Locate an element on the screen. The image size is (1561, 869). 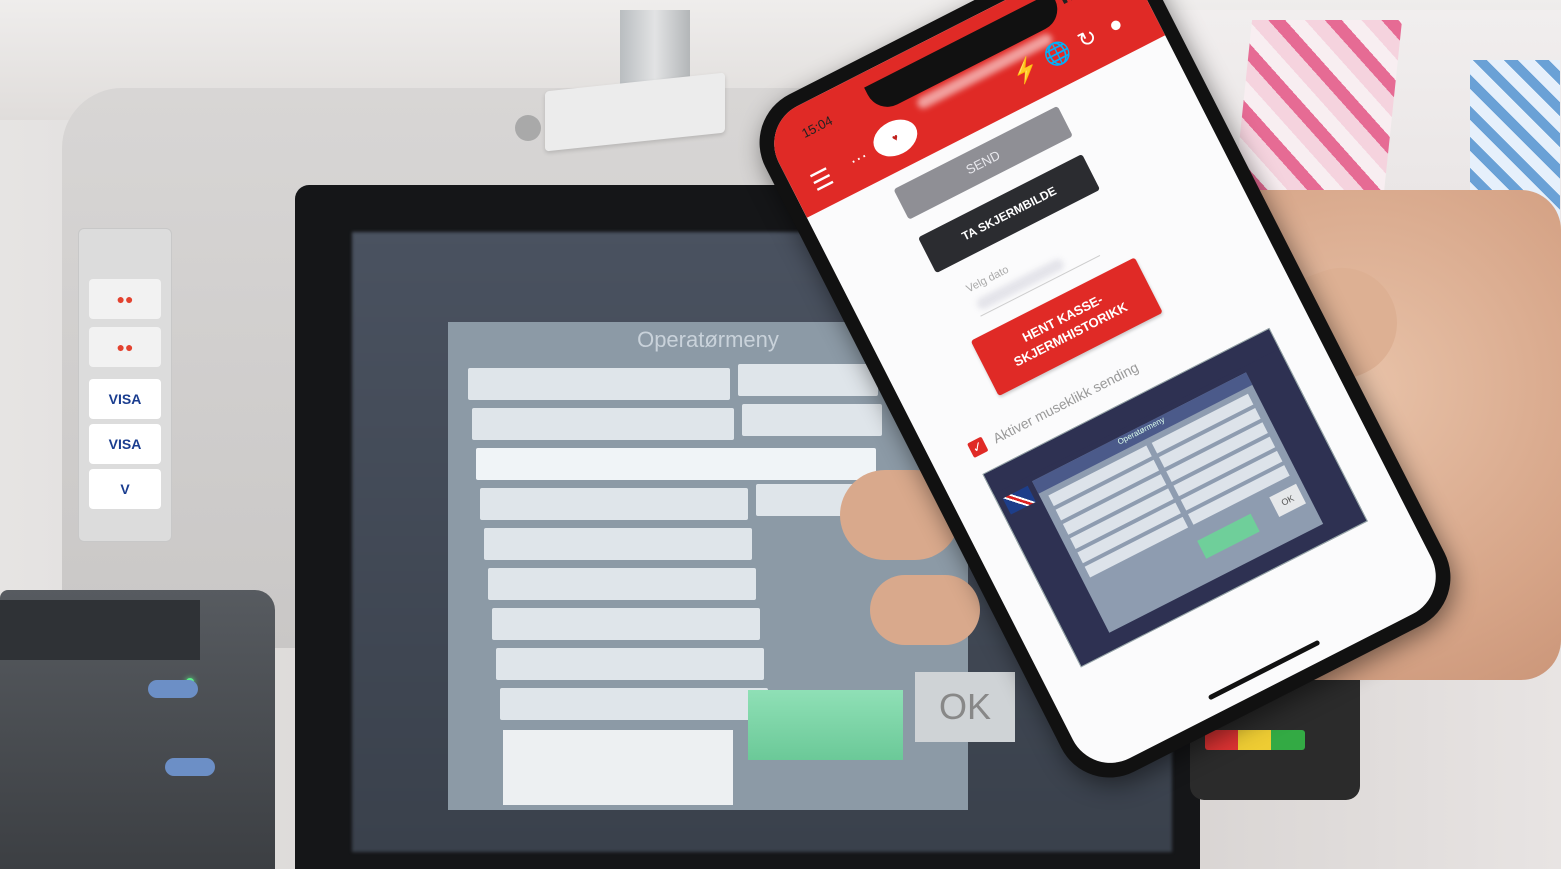
uk-flag-icon is located at coordinates (1019, 500).